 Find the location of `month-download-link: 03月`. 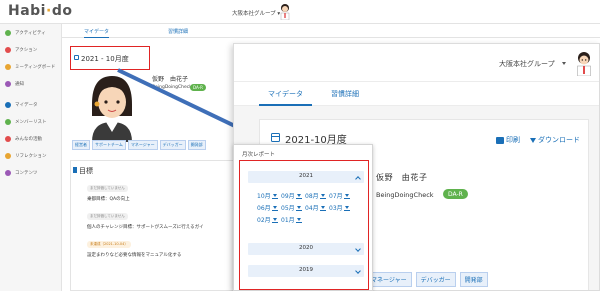

month-download-link: 03月 is located at coordinates (339, 207).